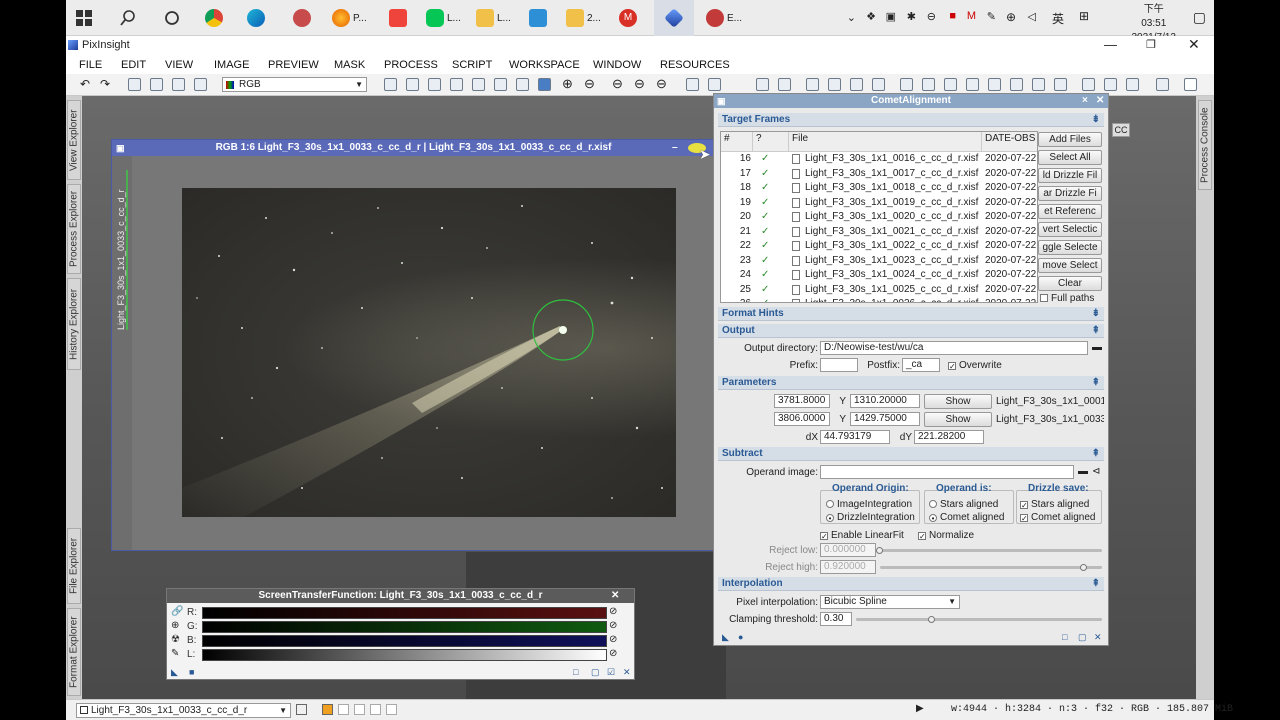 Image resolution: width=1280 pixels, height=720 pixels. What do you see at coordinates (183, 710) in the screenshot?
I see `view-select: Light_F3_30s_1x1_0033_c_cc_d_r ▼` at bounding box center [183, 710].